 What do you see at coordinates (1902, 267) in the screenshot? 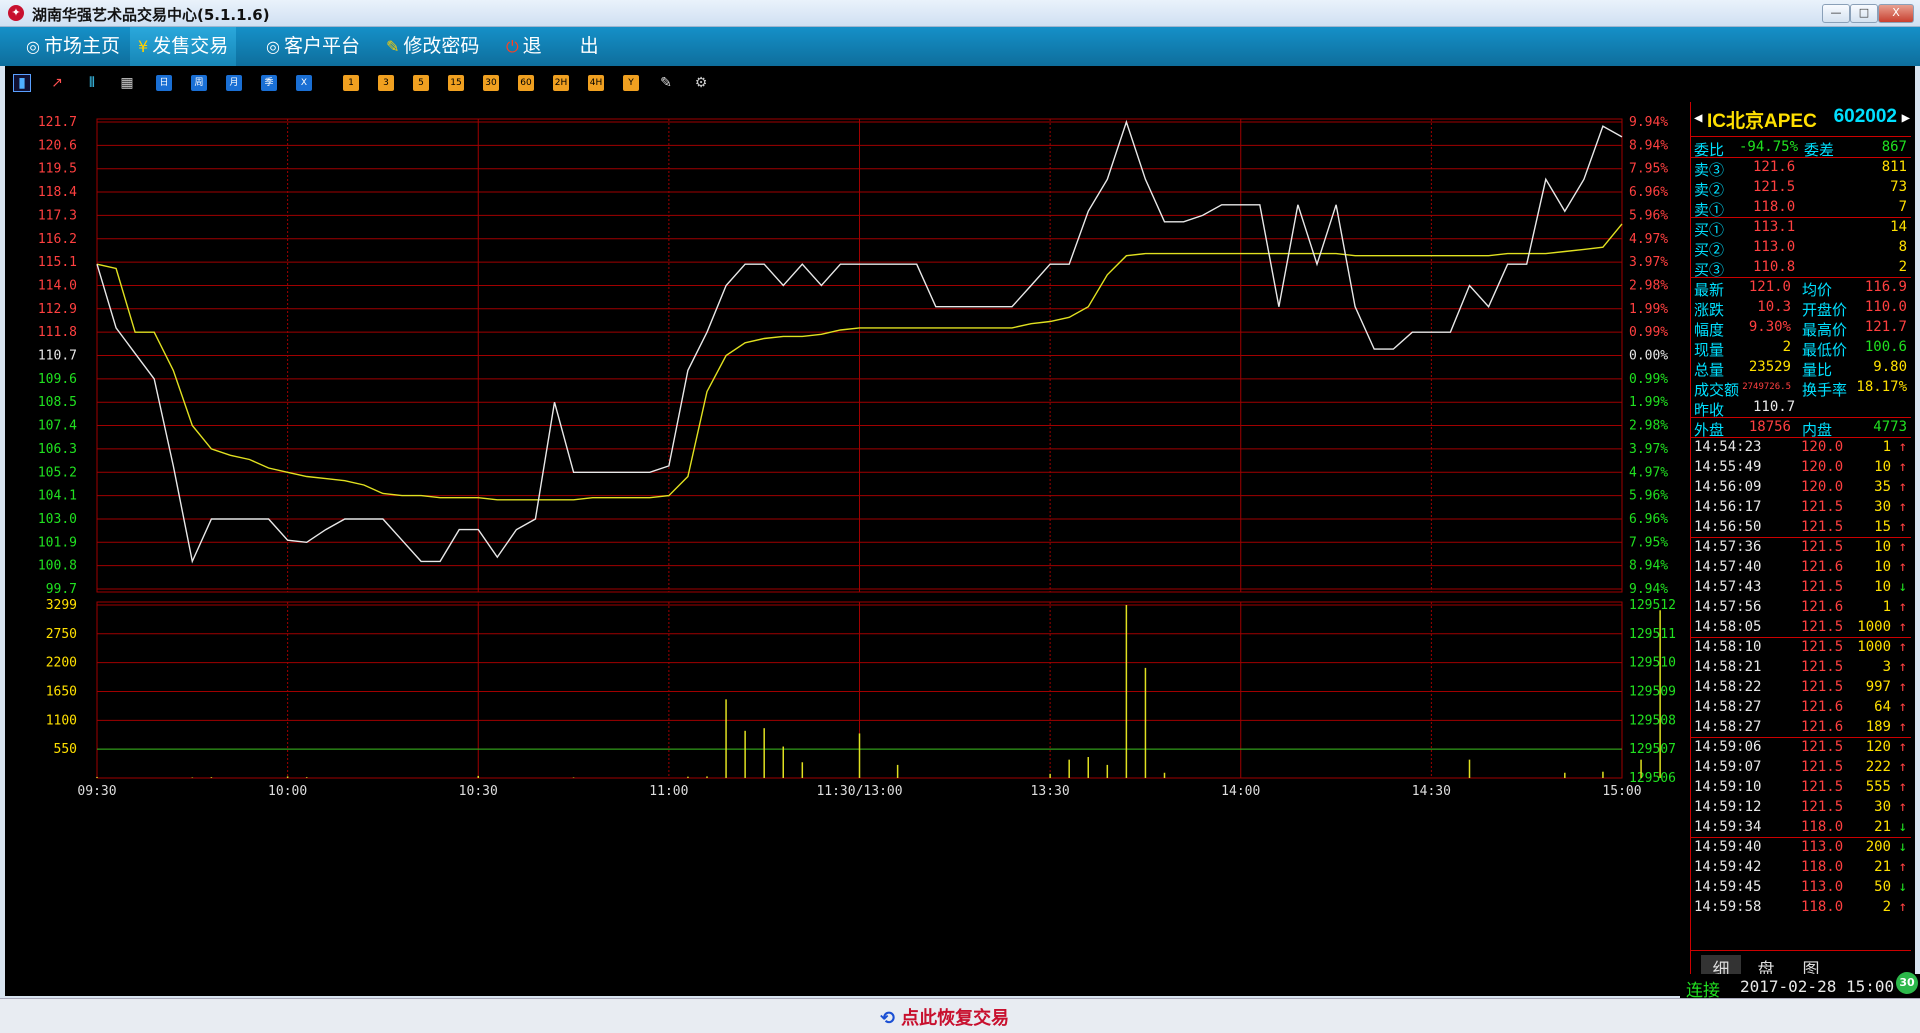
I see `bid-qty: 2` at bounding box center [1902, 267].